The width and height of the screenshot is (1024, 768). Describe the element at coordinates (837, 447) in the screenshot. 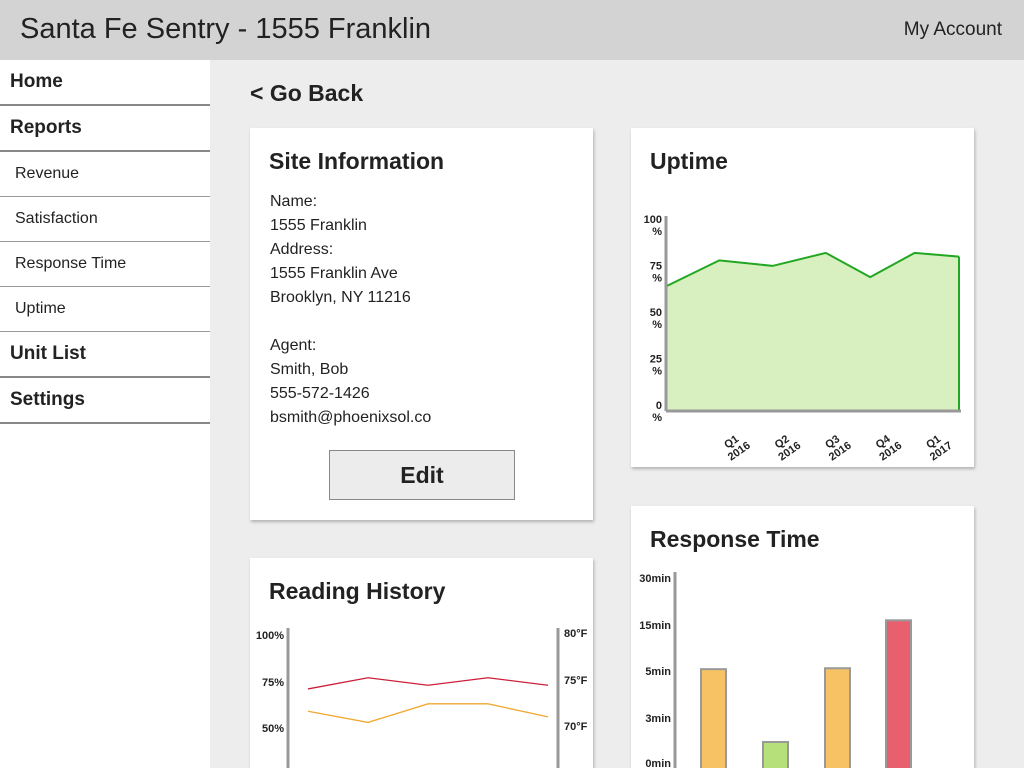

I see `x-tick-label: Q32016` at that location.